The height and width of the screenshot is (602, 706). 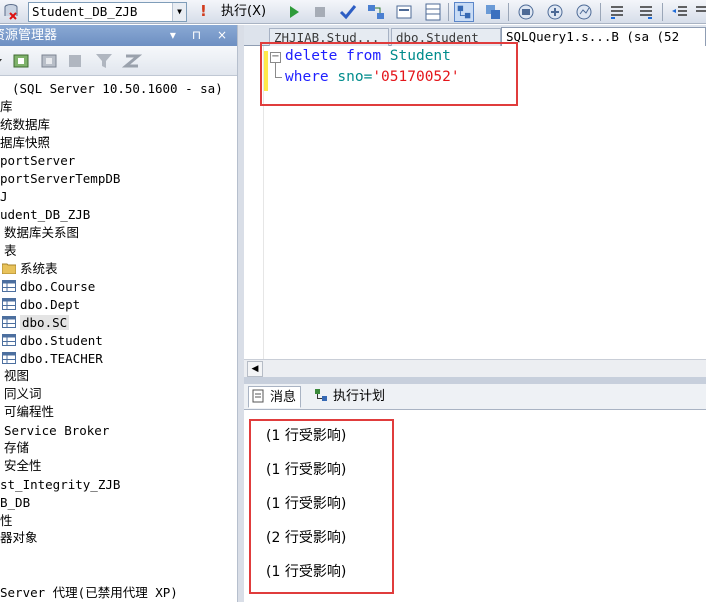 What do you see at coordinates (701, 12) in the screenshot?
I see `increase-indent-icon` at bounding box center [701, 12].